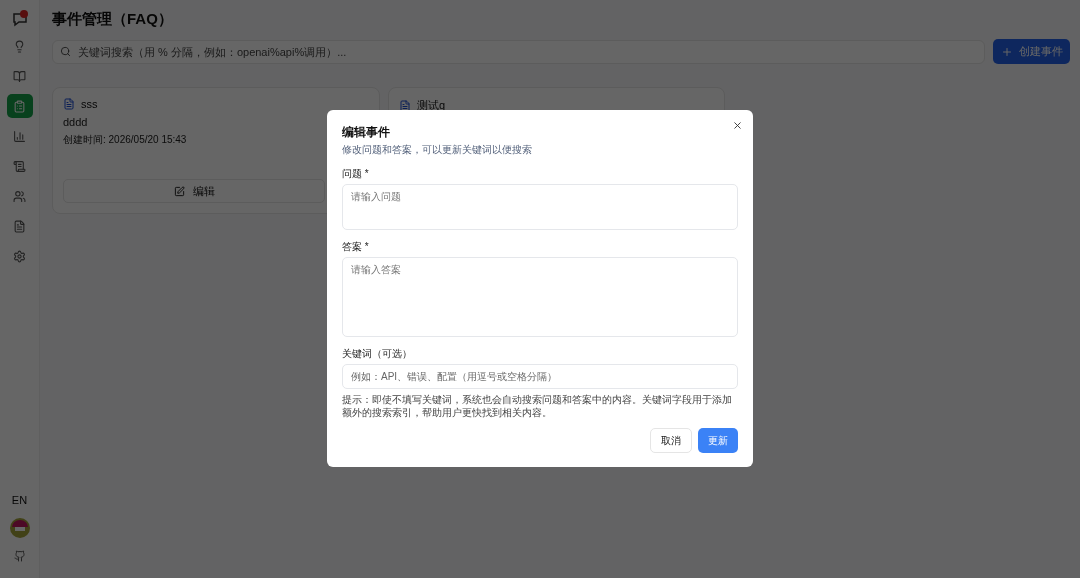 The width and height of the screenshot is (1080, 578). Describe the element at coordinates (89, 104) in the screenshot. I see `card-title: sss` at that location.